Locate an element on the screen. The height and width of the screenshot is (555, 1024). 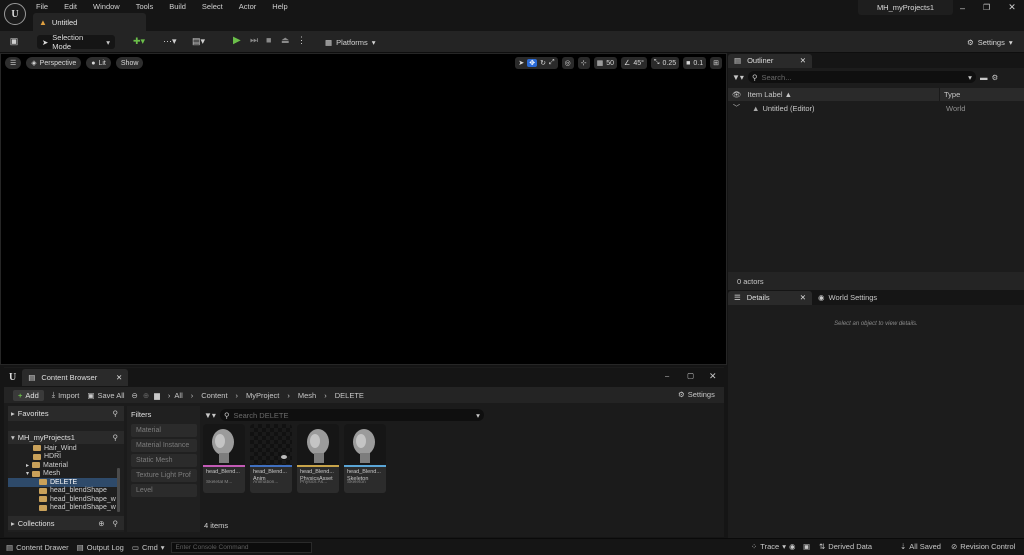
grid-snap-button: ▦ 50 is located at coordinates (605, 63).